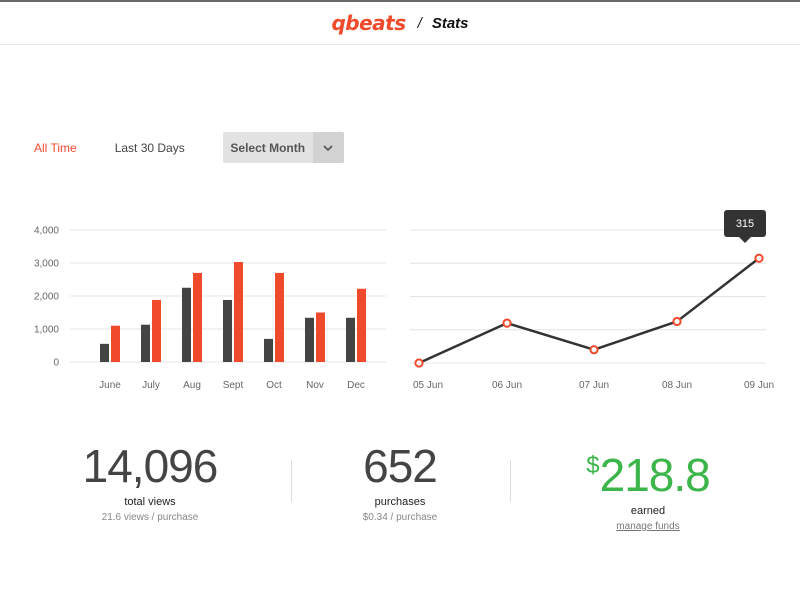 The width and height of the screenshot is (800, 600). I want to click on stat-label-purchases: purchases, so click(400, 502).